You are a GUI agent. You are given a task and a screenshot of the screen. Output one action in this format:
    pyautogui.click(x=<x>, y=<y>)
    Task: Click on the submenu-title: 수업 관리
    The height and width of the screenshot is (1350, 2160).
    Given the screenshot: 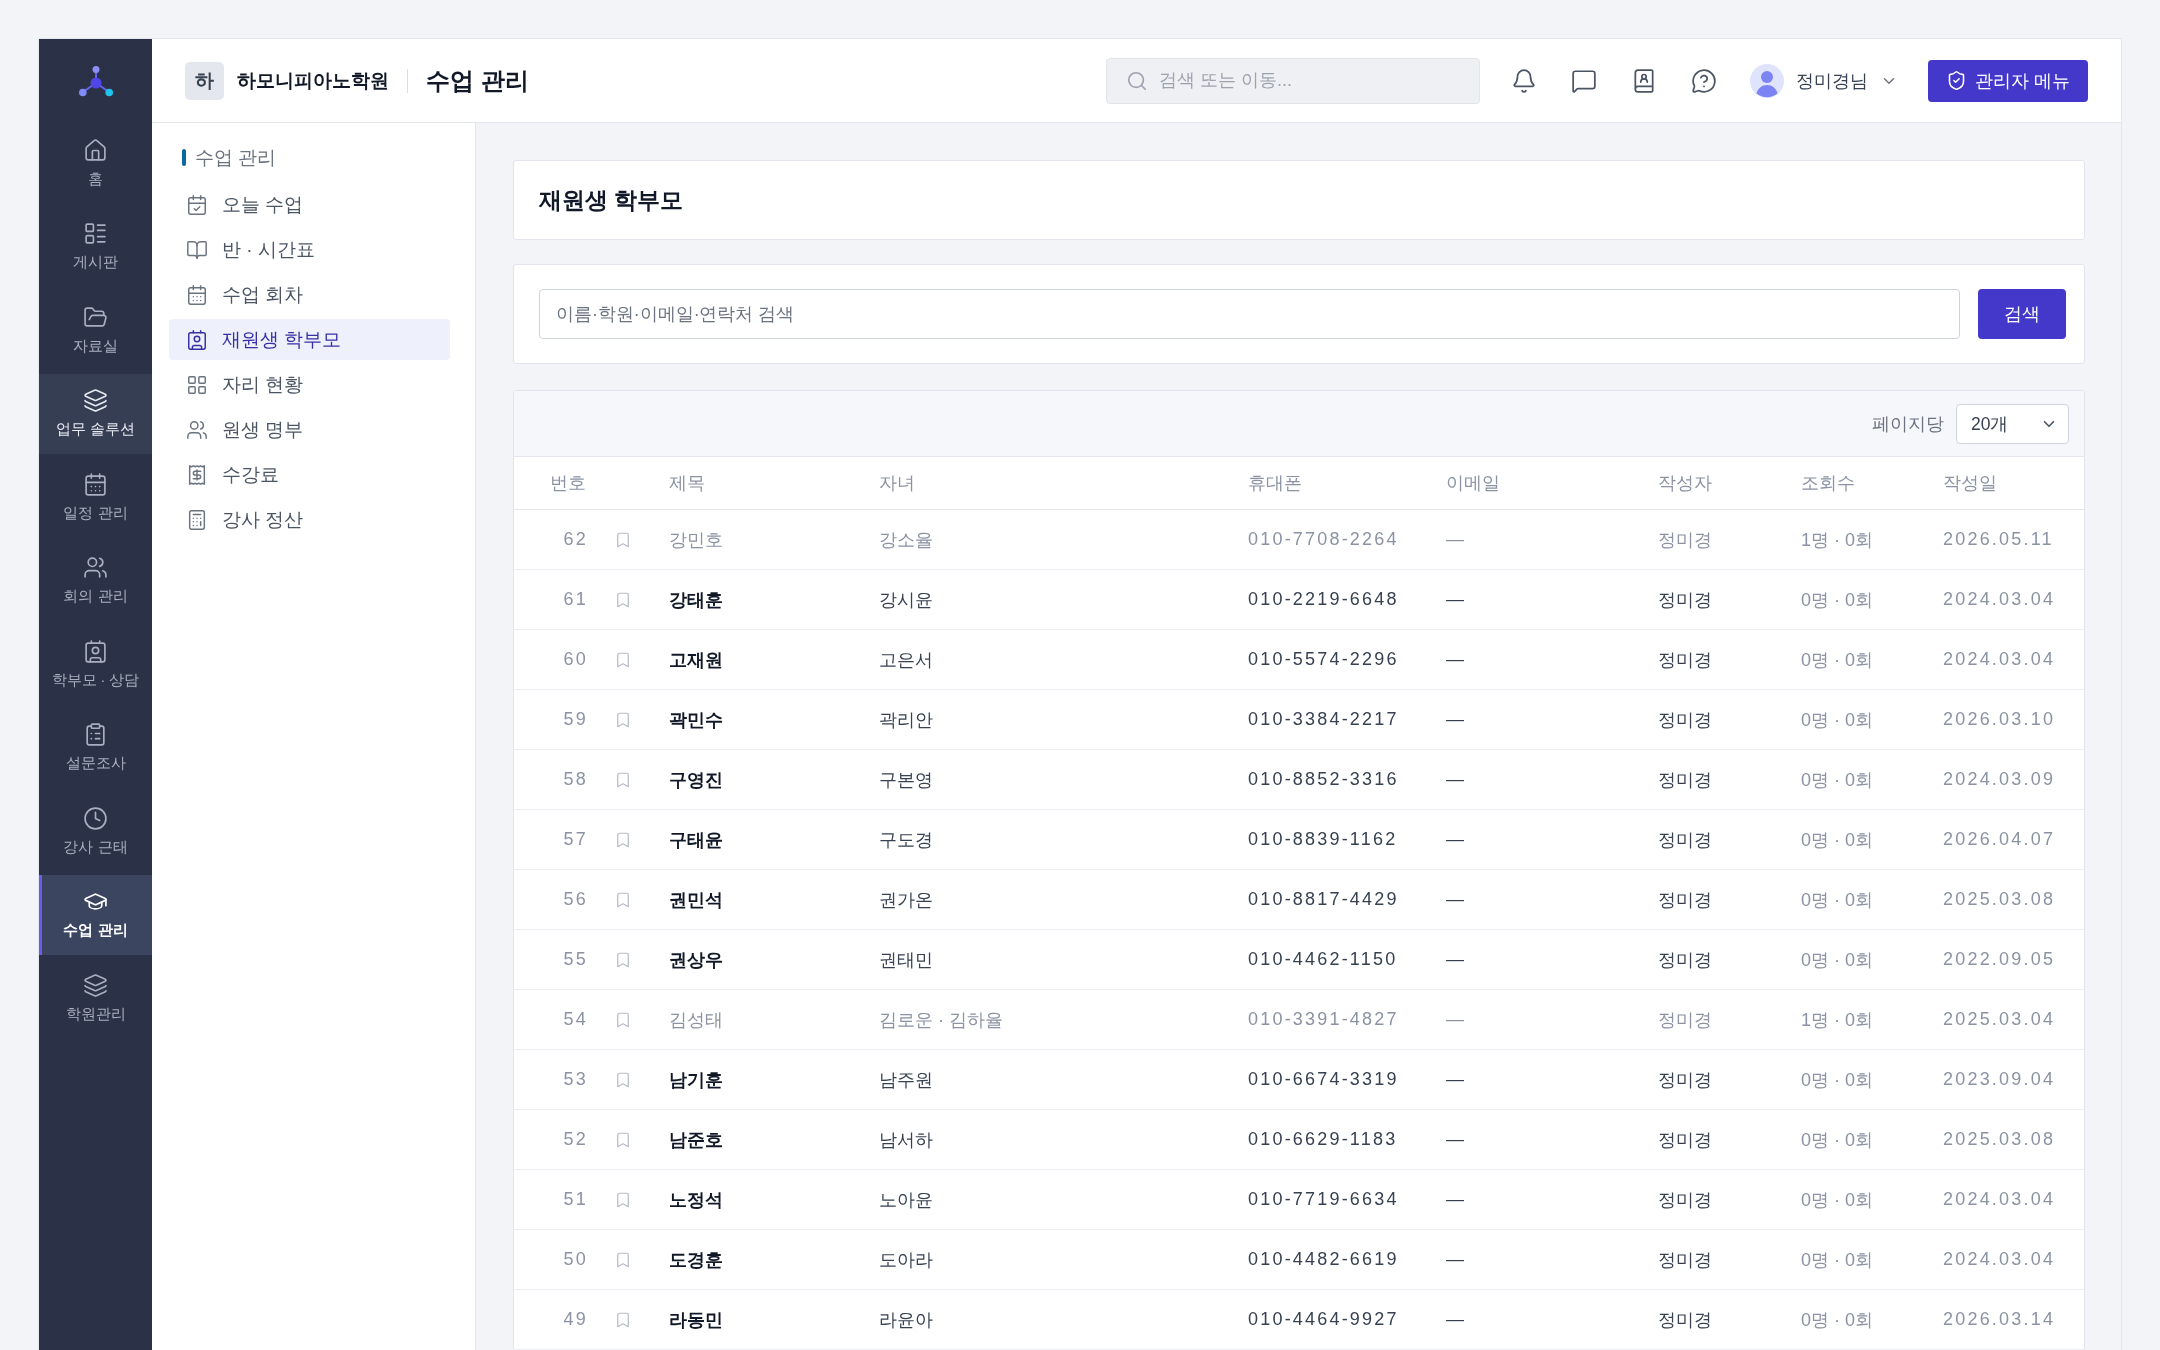 What is the action you would take?
    pyautogui.click(x=236, y=157)
    